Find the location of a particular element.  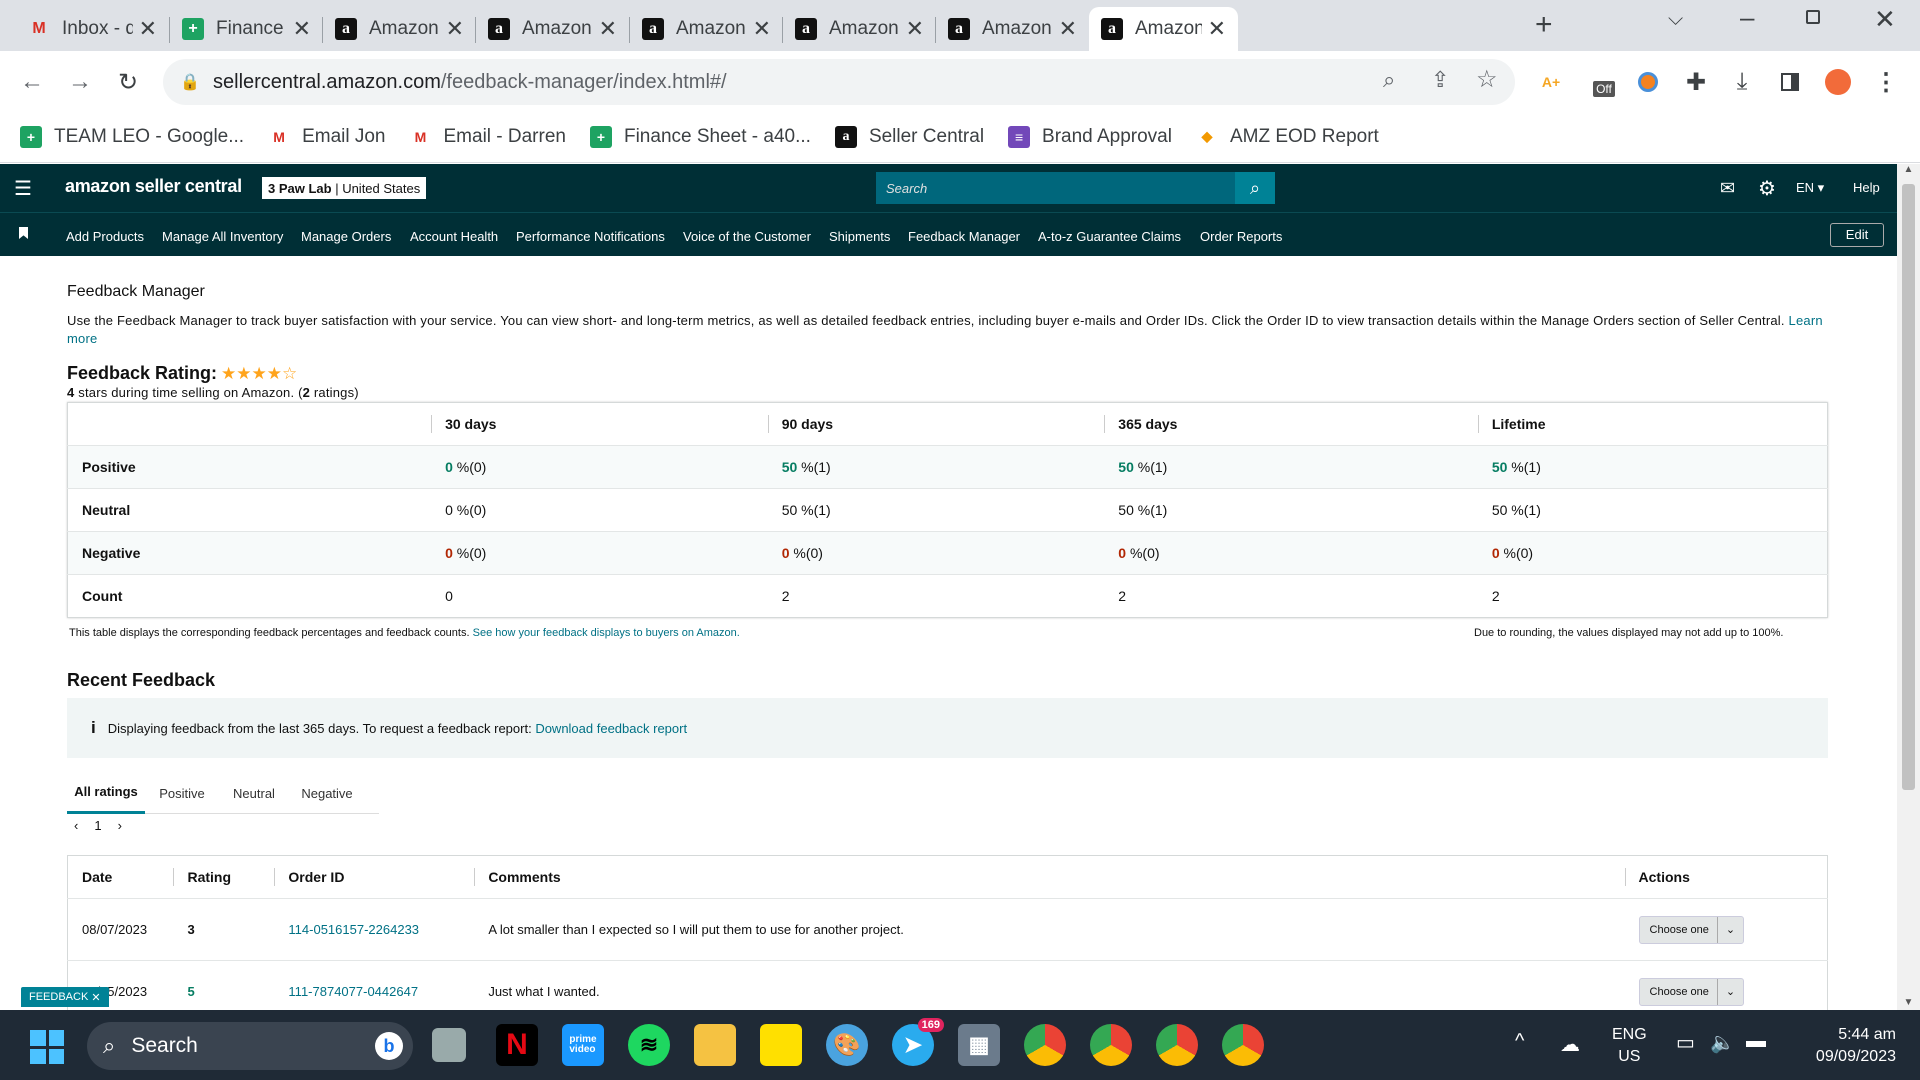

amzscout-extension-icon: A+ is located at coordinates (1551, 82).